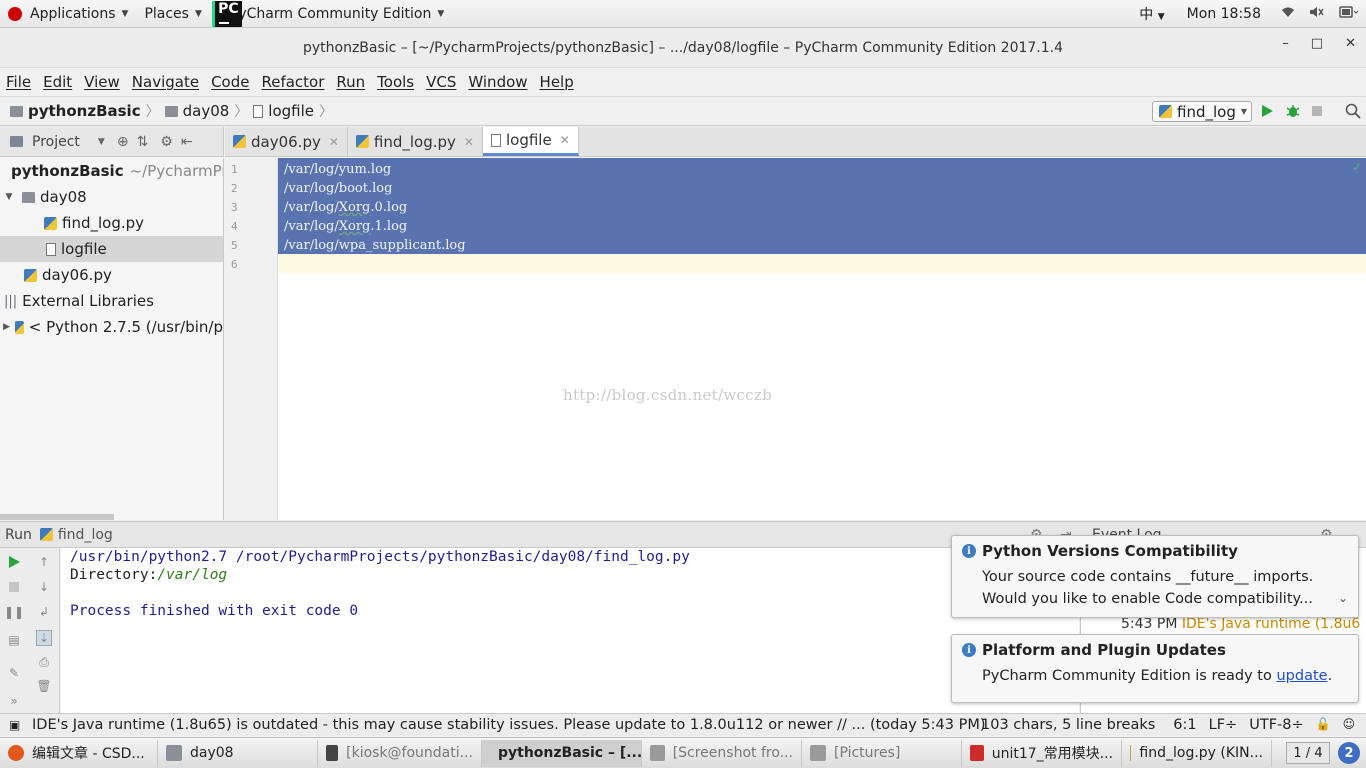 This screenshot has height=768, width=1366. Describe the element at coordinates (14, 612) in the screenshot. I see `pause-icon: ❚❚` at that location.